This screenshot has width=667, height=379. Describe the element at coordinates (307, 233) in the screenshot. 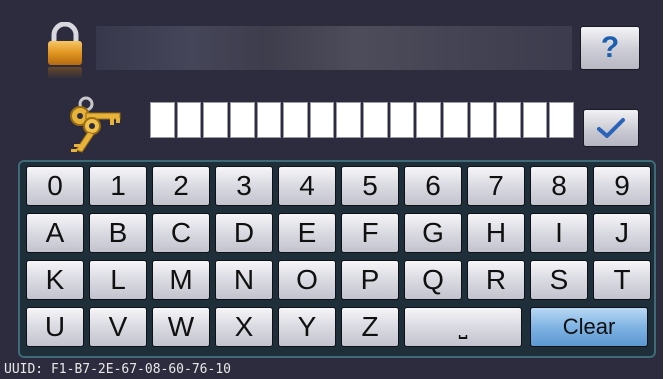

I see `key-e: E` at that location.